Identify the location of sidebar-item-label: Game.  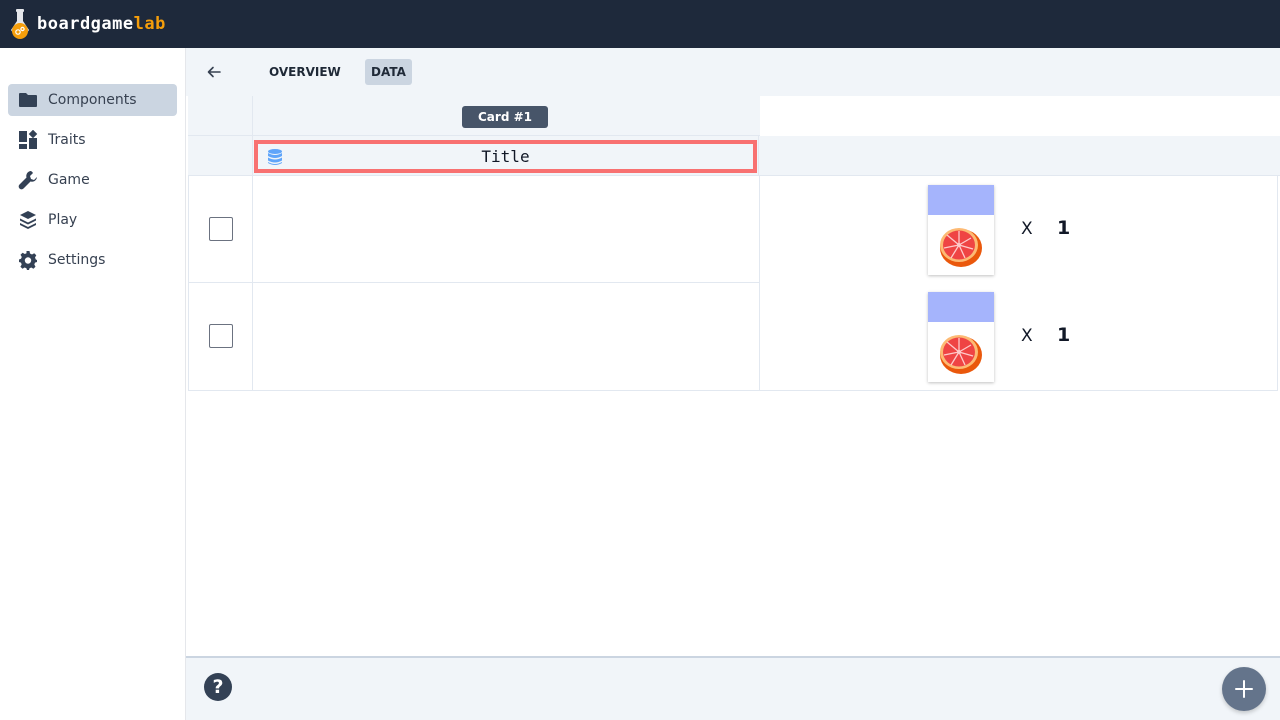
(69, 180).